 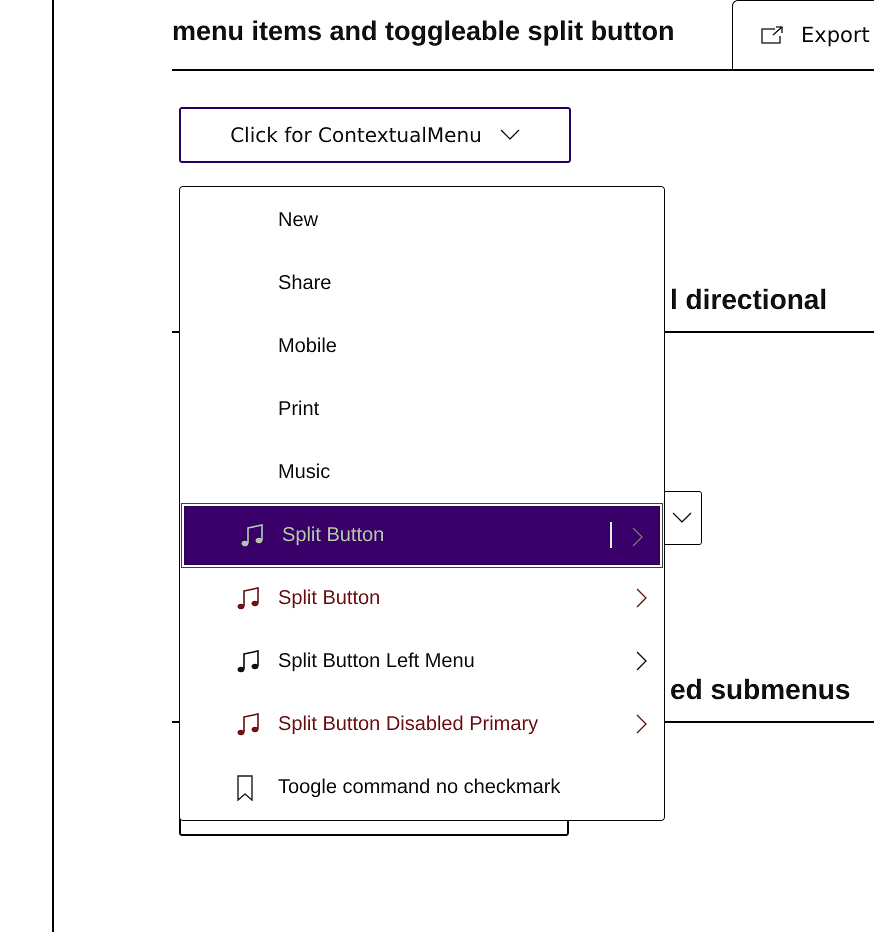 What do you see at coordinates (422, 409) in the screenshot?
I see `menu-item: Print` at bounding box center [422, 409].